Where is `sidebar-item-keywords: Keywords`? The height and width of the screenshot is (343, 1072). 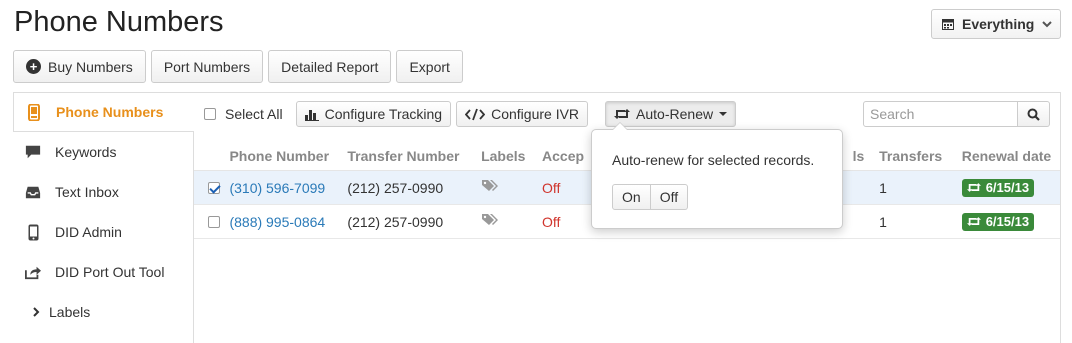
sidebar-item-keywords: Keywords is located at coordinates (103, 152).